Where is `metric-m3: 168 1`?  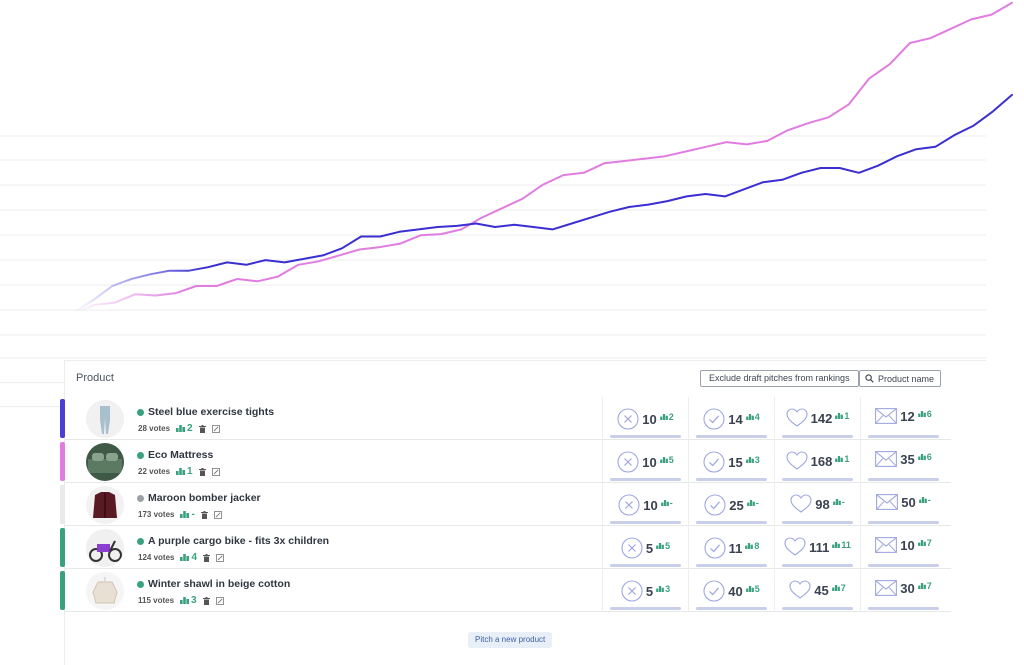
metric-m3: 168 1 is located at coordinates (817, 461).